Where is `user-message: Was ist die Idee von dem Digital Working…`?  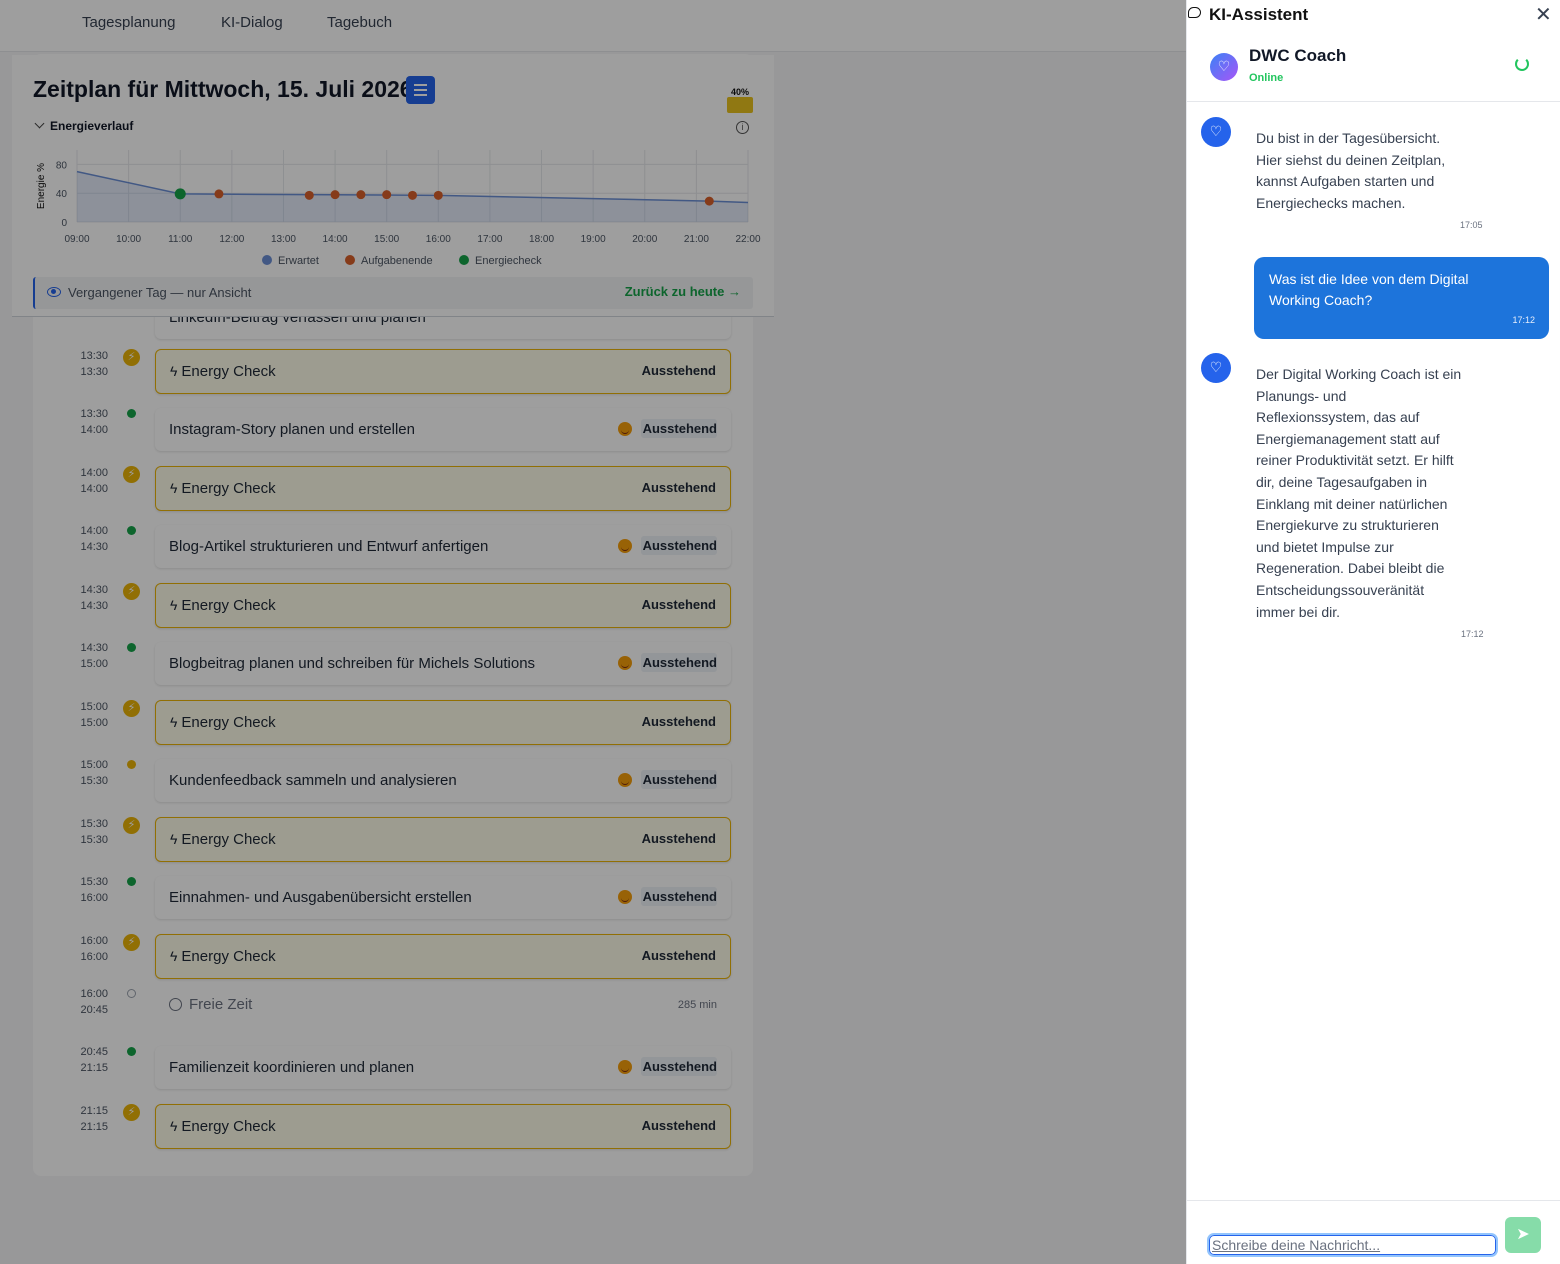
user-message: Was ist die Idee von dem Digital Working… is located at coordinates (1401, 298).